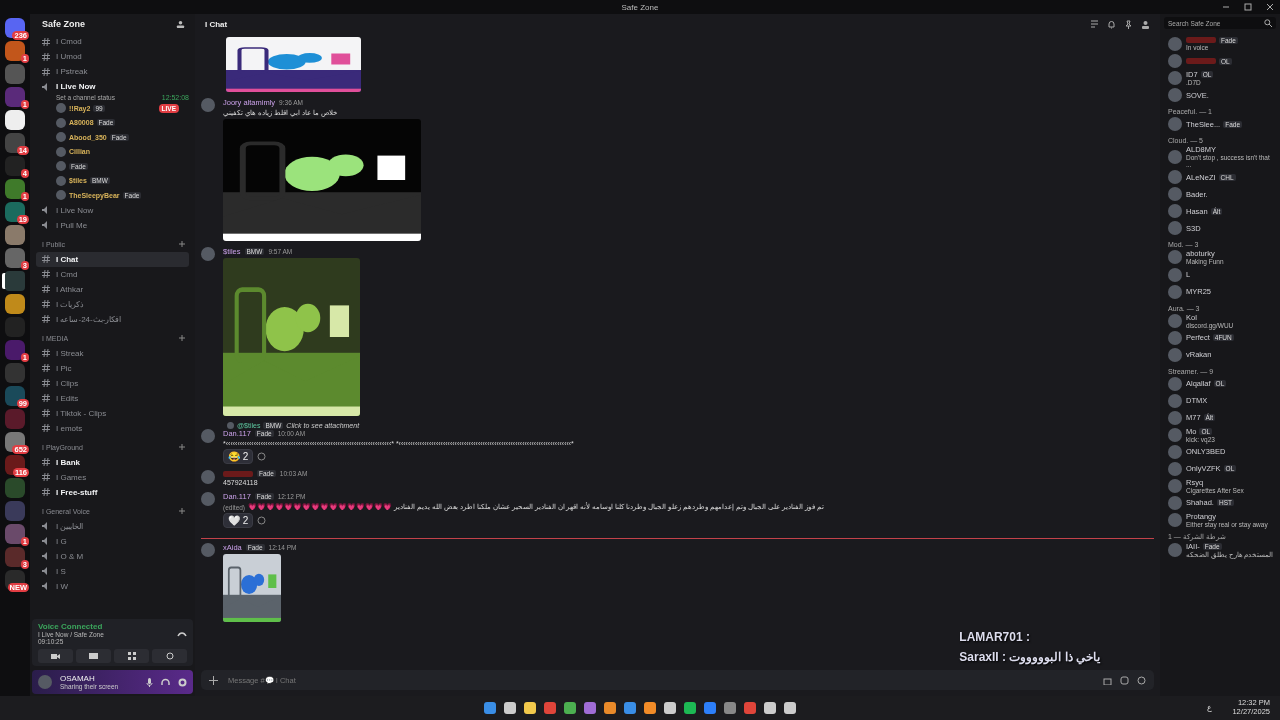  What do you see at coordinates (1124, 680) in the screenshot?
I see `sticker-icon` at bounding box center [1124, 680].